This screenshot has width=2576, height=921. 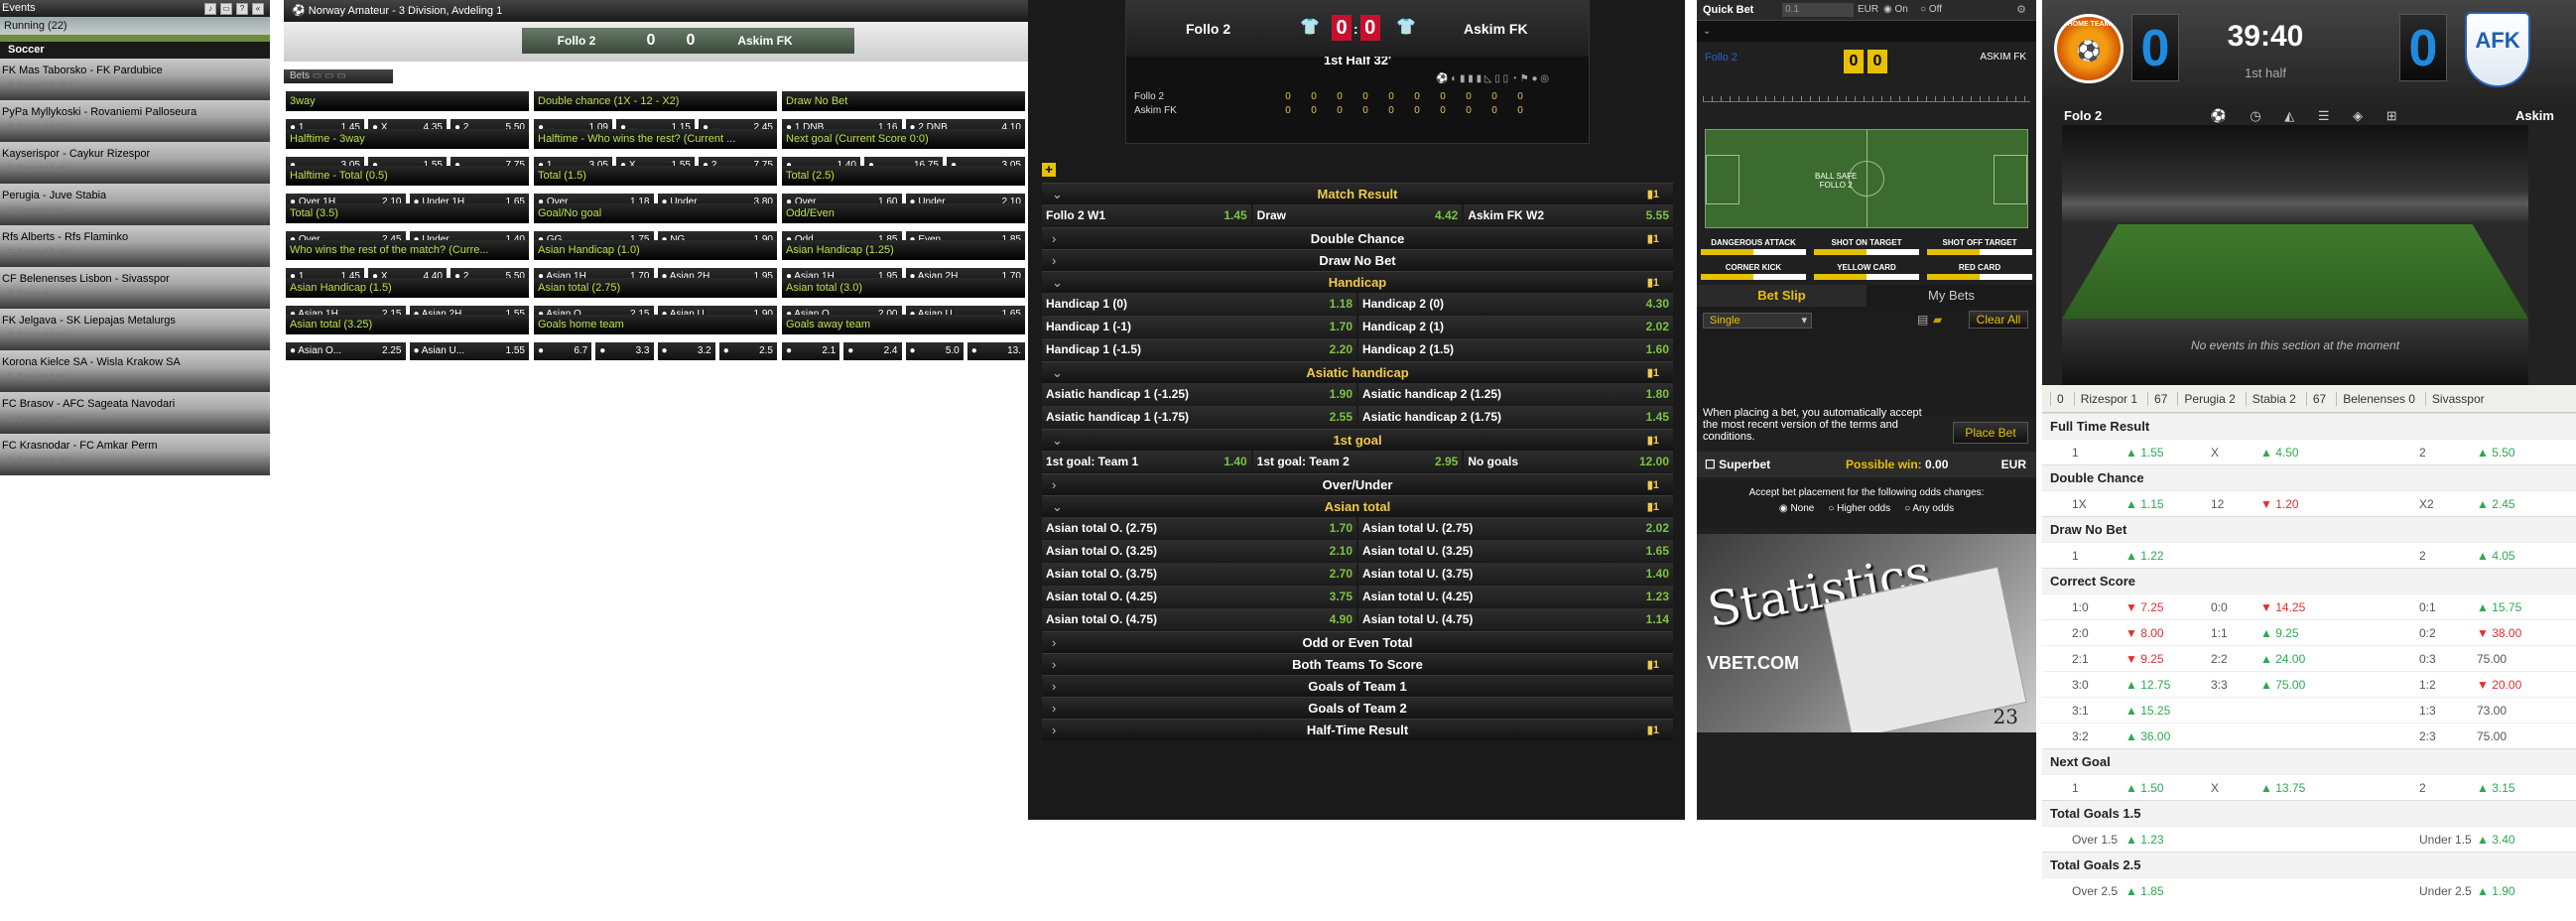 I want to click on odds-button: ● 13., so click(x=996, y=351).